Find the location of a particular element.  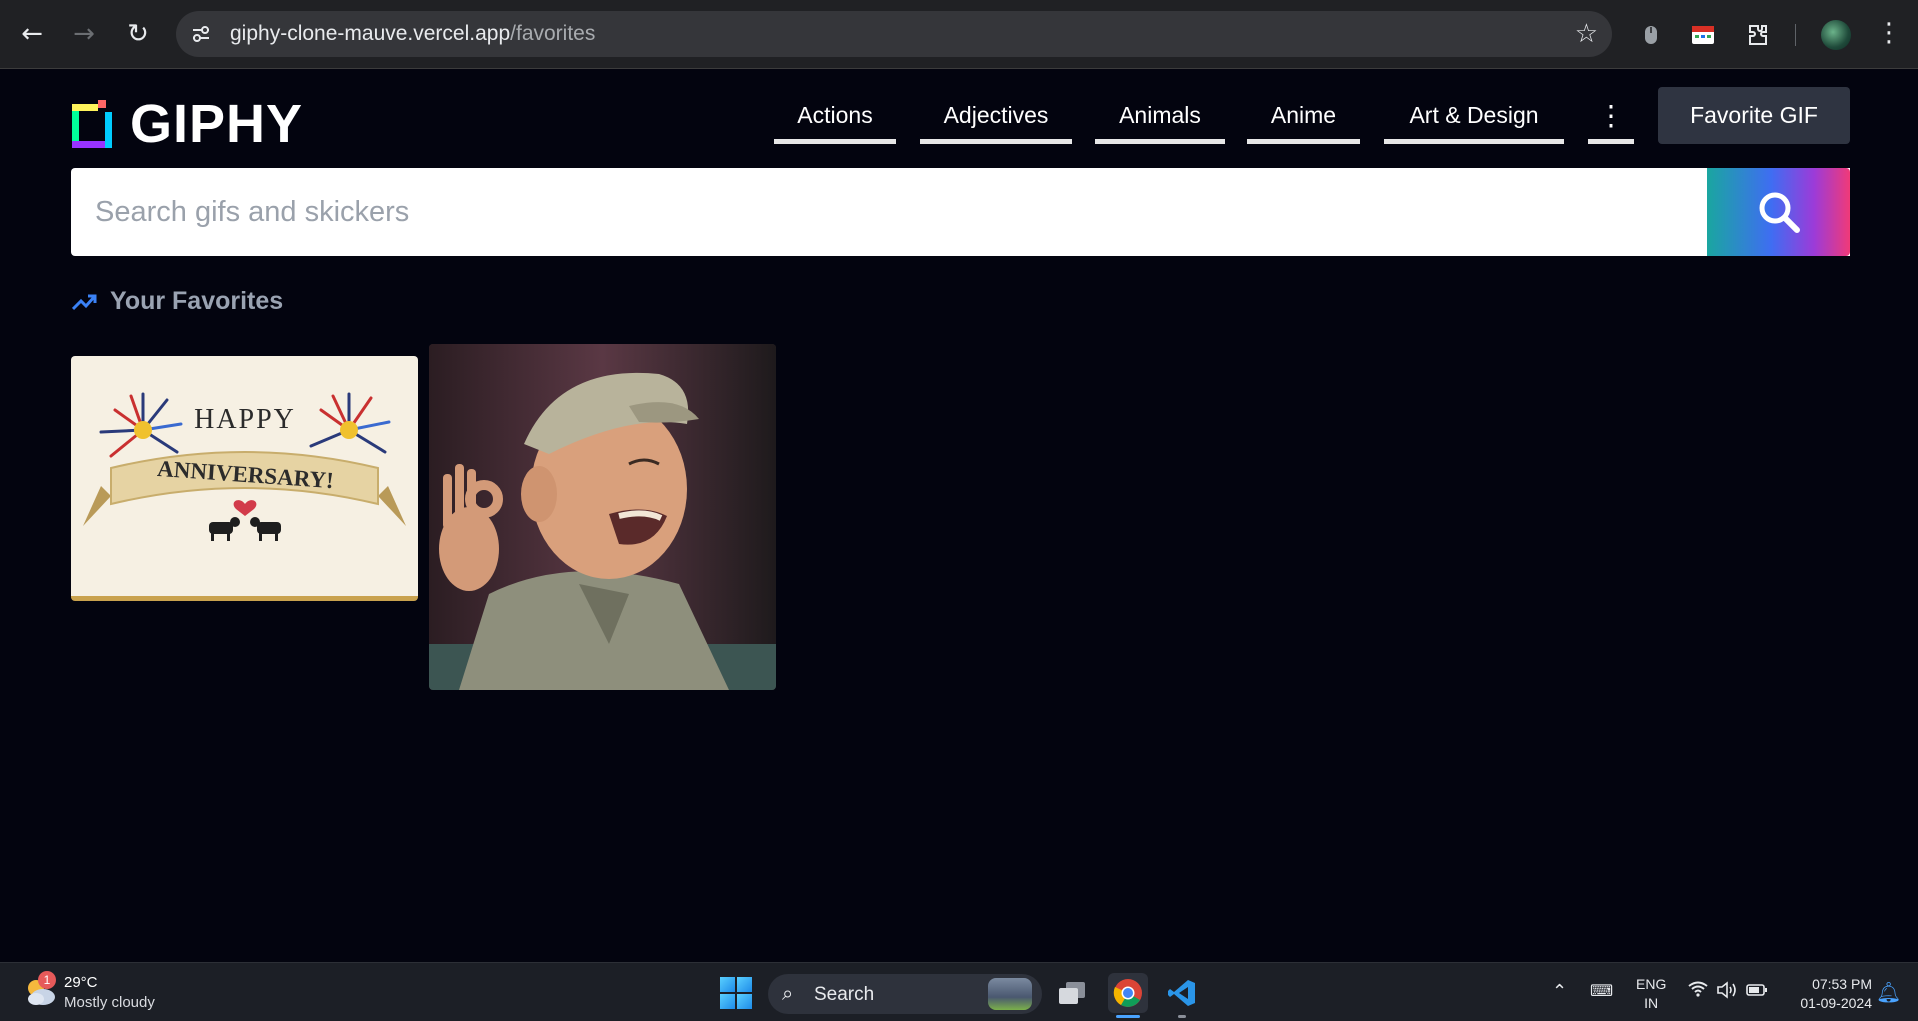

search-bar is located at coordinates (960, 212).